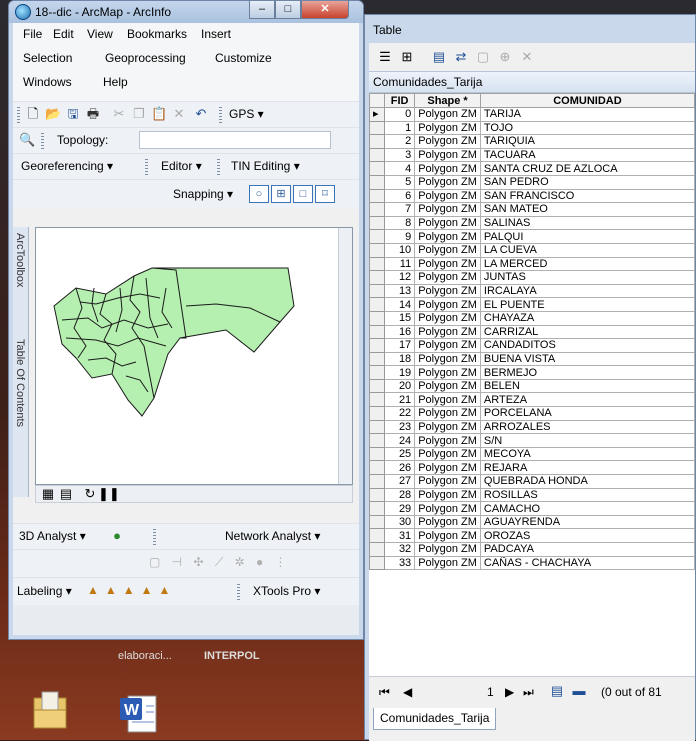 The width and height of the screenshot is (696, 741). Describe the element at coordinates (587, 454) in the screenshot. I see `cell-comunidad: MECOYA` at that location.